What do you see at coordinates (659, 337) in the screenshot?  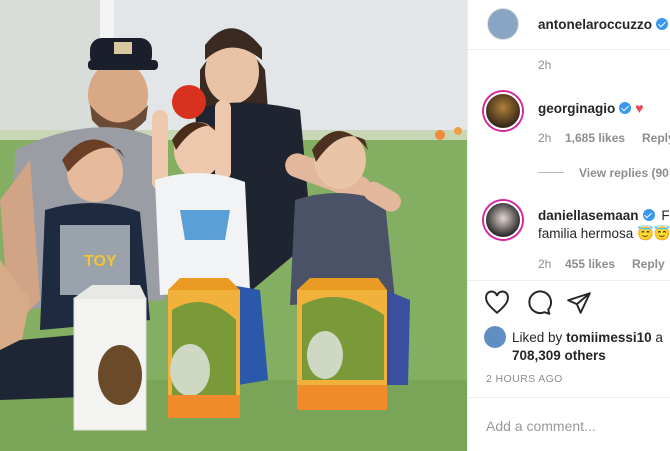 I see `liked-by-suffix: a` at bounding box center [659, 337].